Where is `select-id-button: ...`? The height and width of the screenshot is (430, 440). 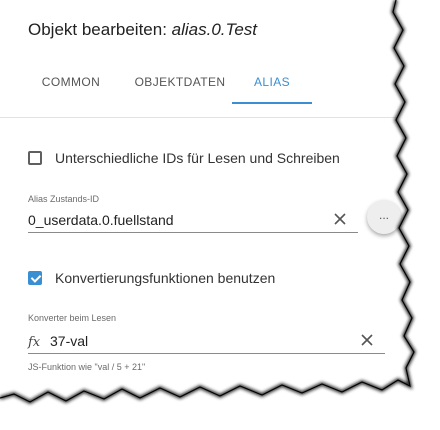
select-id-button: ... is located at coordinates (384, 217).